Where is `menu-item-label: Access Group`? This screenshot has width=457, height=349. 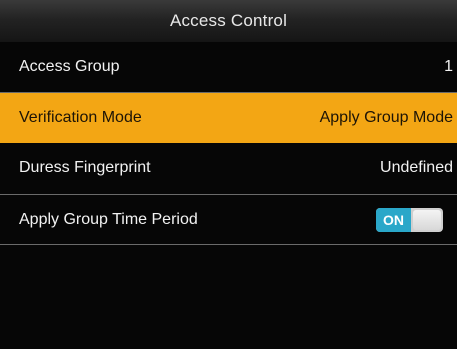
menu-item-label: Access Group is located at coordinates (69, 66).